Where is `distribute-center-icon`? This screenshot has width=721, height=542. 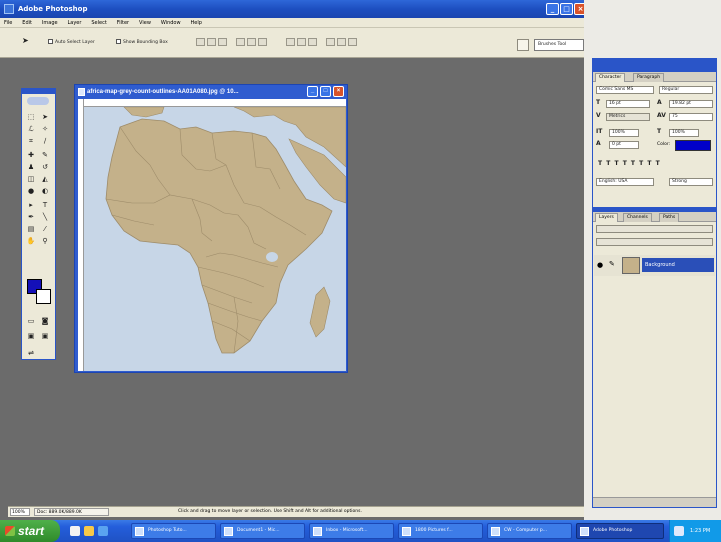 distribute-center-icon is located at coordinates (341, 42).